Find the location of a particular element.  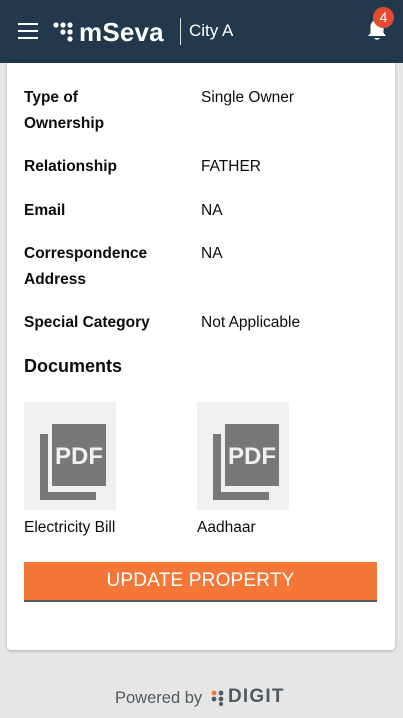

detail-label-line: Correspondence is located at coordinates (86, 253).